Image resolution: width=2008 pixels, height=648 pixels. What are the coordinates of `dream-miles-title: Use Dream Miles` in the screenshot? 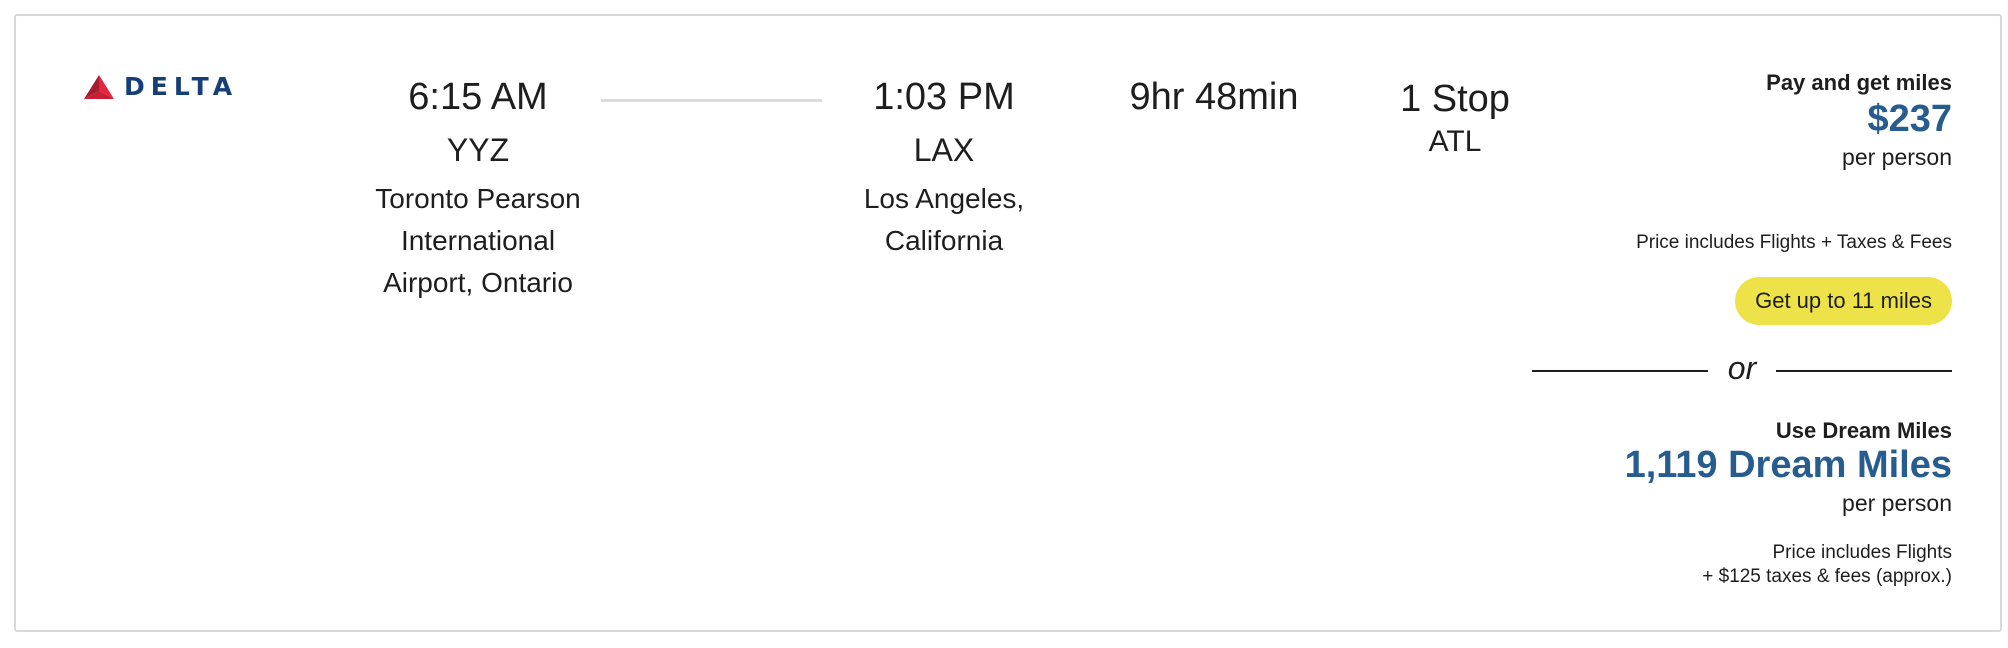 It's located at (1863, 430).